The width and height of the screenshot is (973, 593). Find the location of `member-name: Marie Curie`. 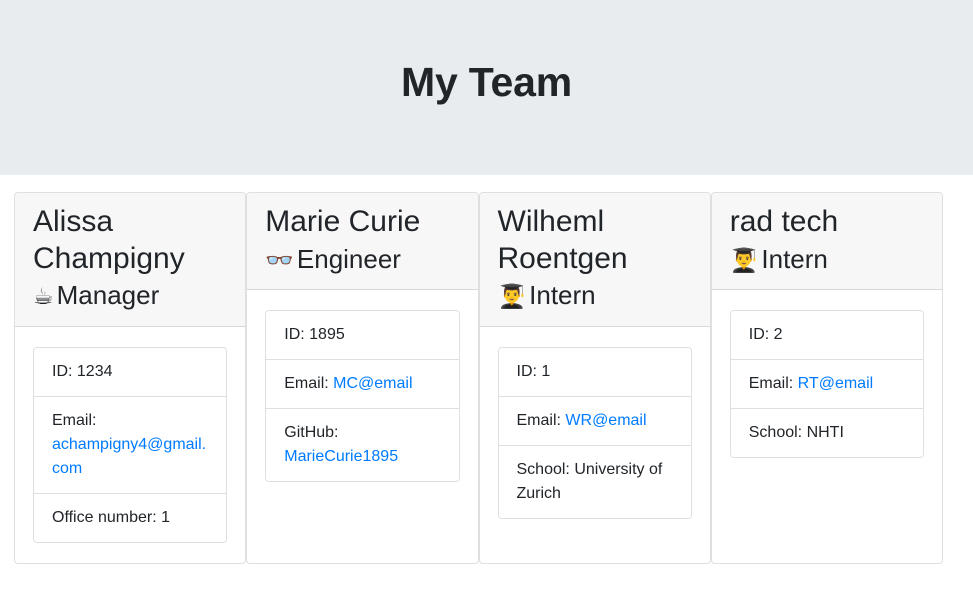

member-name: Marie Curie is located at coordinates (343, 221).